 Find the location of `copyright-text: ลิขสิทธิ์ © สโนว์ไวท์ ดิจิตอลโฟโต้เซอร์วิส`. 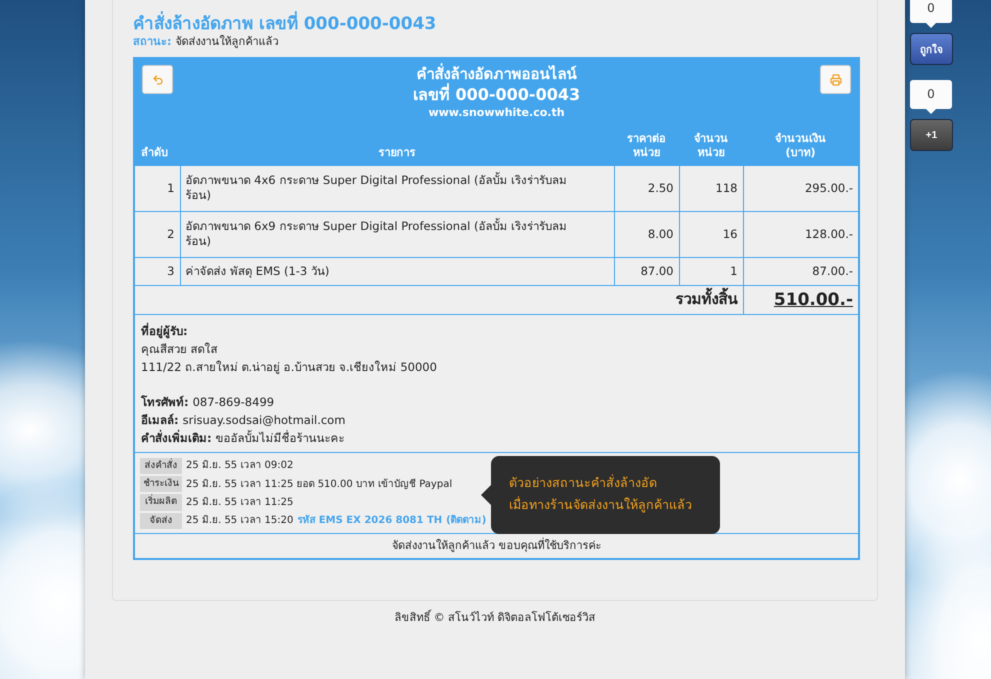

copyright-text: ลิขสิทธิ์ © สโนว์ไวท์ ดิจิตอลโฟโต้เซอร์วิส is located at coordinates (495, 618).